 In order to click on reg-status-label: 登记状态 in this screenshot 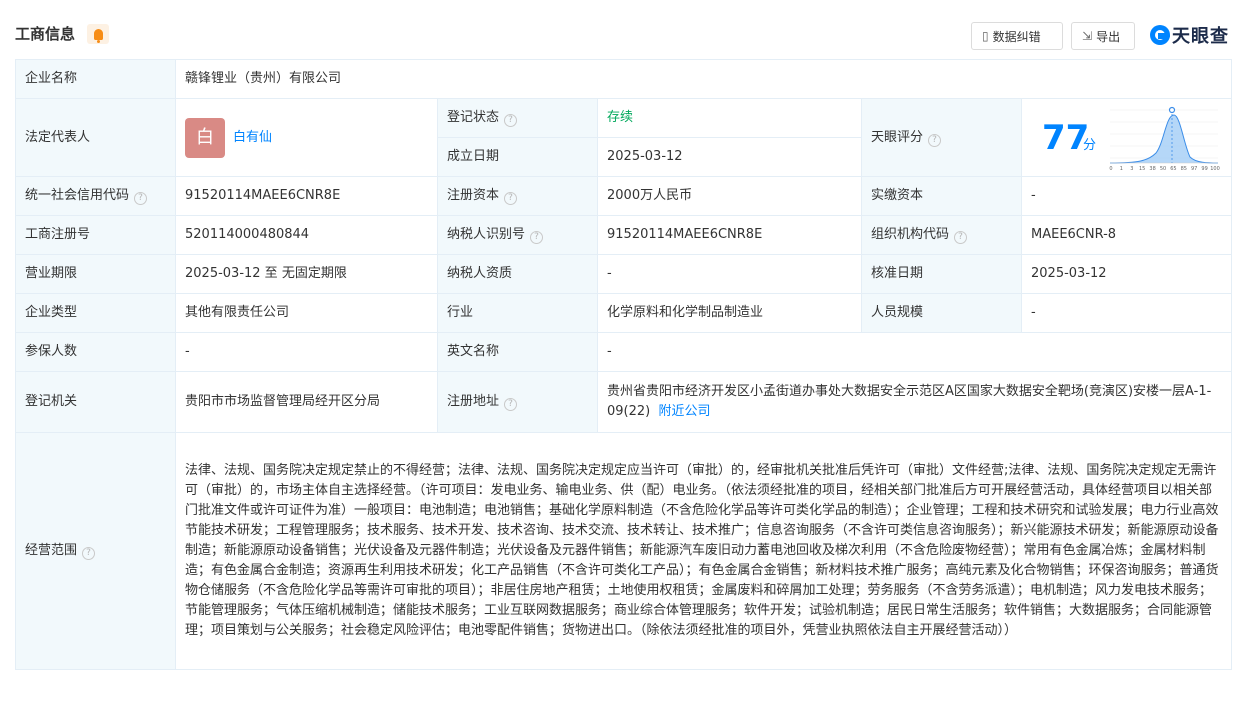, I will do `click(473, 117)`.